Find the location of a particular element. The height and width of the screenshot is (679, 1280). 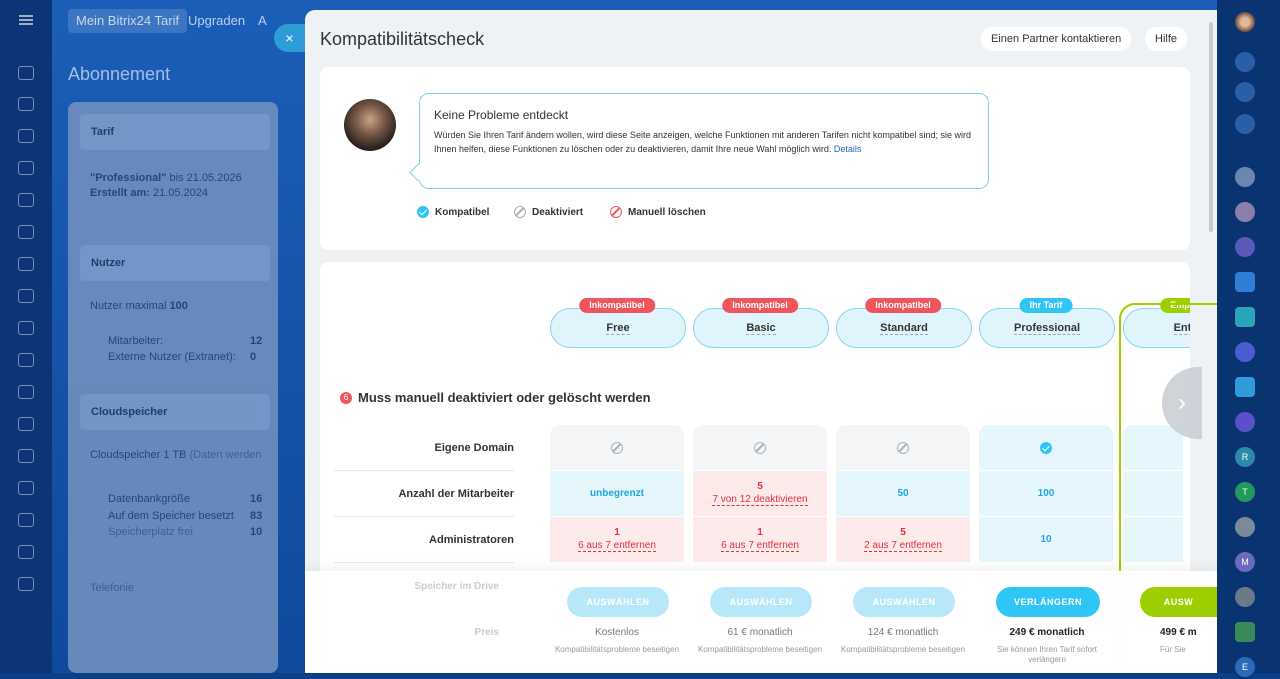

scrollbar is located at coordinates (1211, 127).